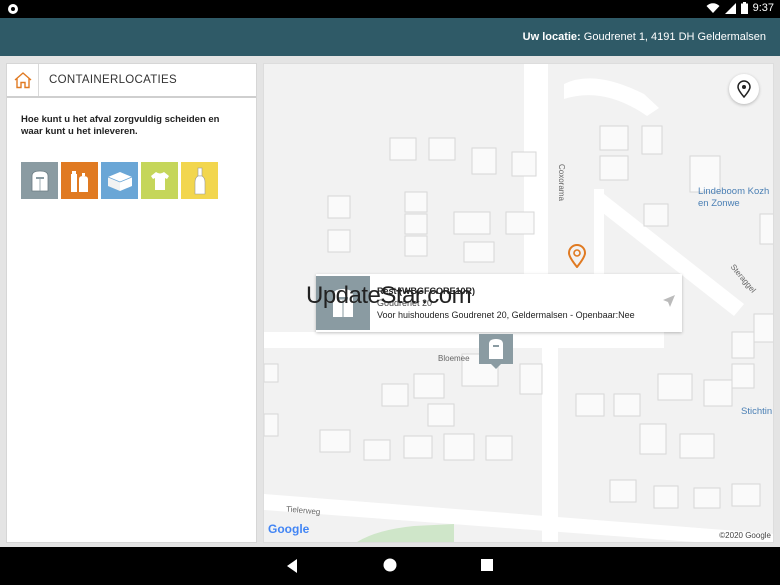 This screenshot has height=585, width=780. Describe the element at coordinates (577, 256) in the screenshot. I see `user-location-marker-icon` at that location.